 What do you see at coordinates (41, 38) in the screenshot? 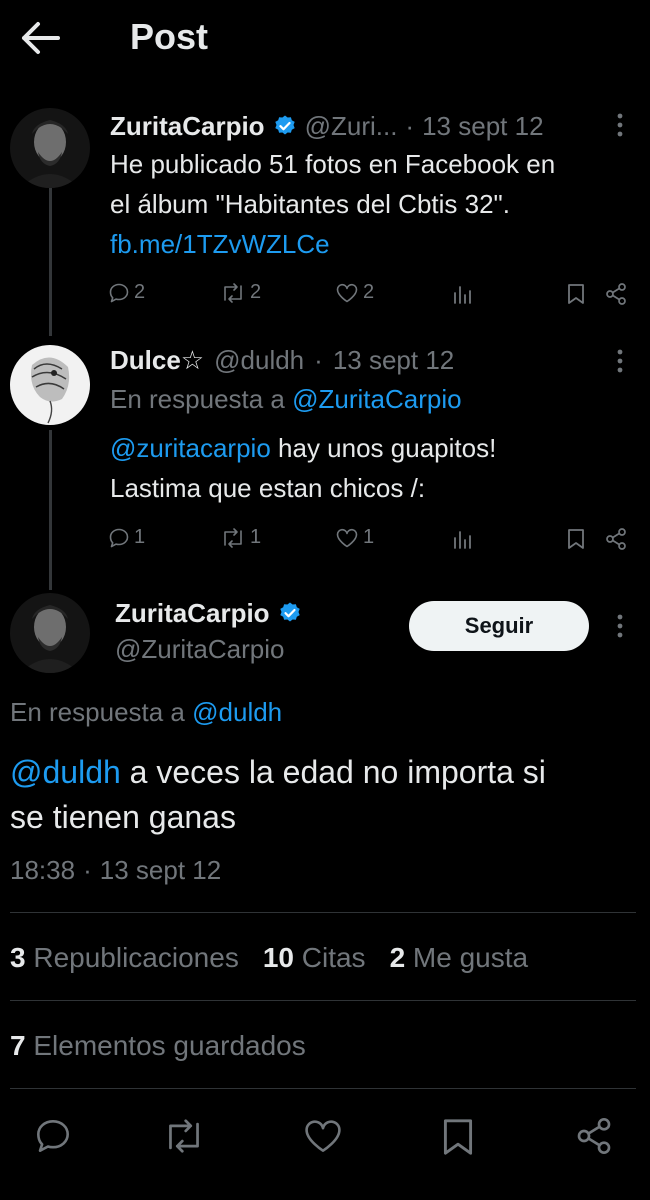
I see `back-arrow-icon` at bounding box center [41, 38].